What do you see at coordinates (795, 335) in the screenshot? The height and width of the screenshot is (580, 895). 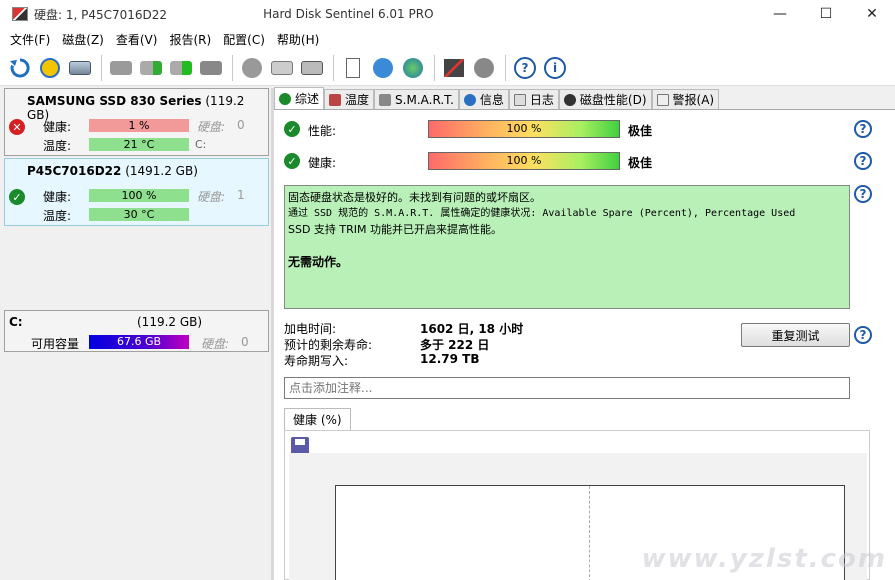 I see `retest-button: 重复测试` at bounding box center [795, 335].